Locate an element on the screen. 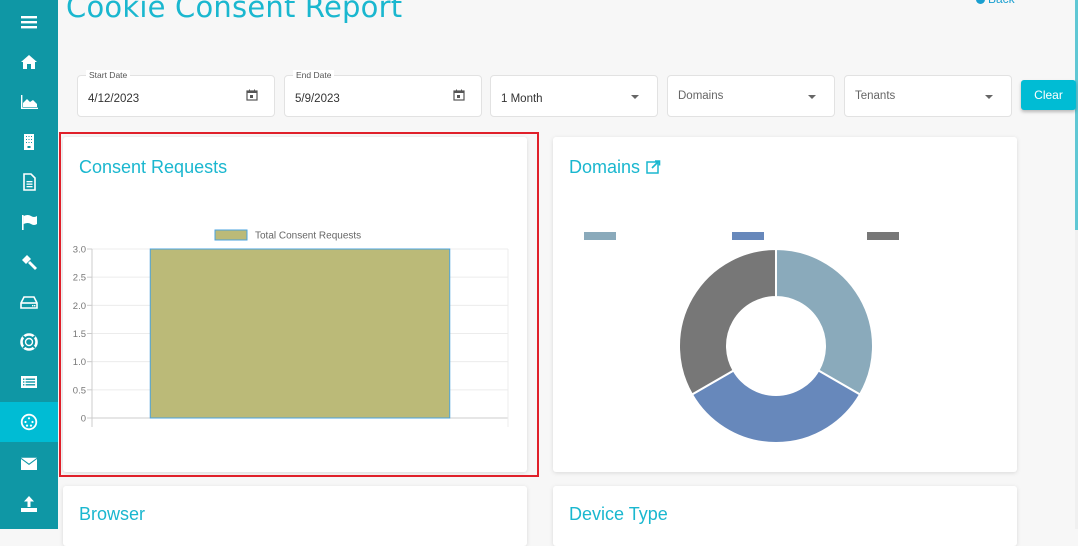  clear-button: Clear is located at coordinates (1048, 95).